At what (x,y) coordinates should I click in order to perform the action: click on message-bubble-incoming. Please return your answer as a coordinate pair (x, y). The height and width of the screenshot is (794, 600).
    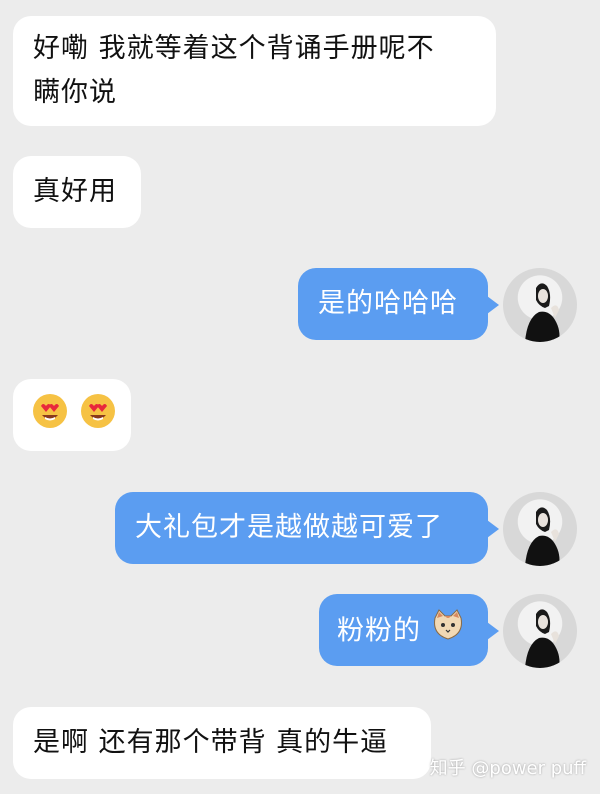
    Looking at the image, I should click on (72, 415).